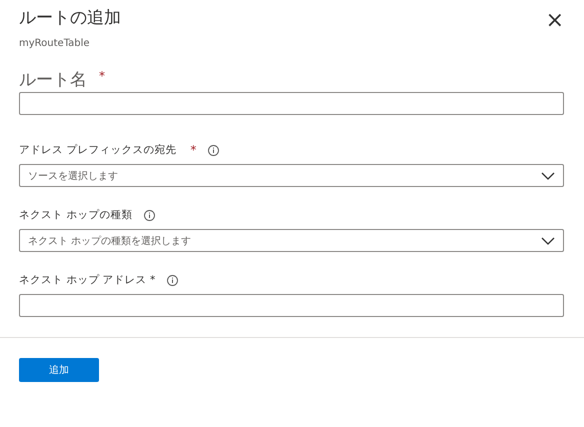 Image resolution: width=584 pixels, height=427 pixels. I want to click on field-label: アドレス プレフィックスの宛先, so click(97, 150).